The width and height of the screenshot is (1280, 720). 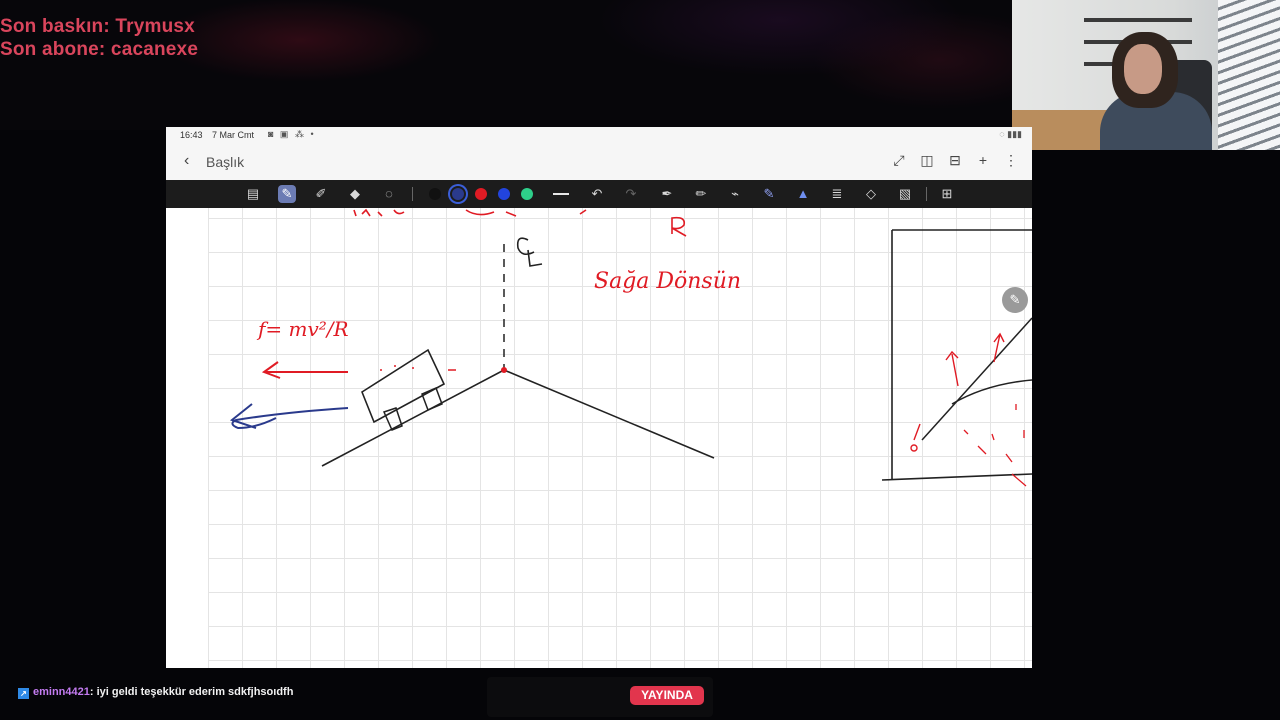 I want to click on bookmark-icon: ⊟, so click(x=955, y=160).